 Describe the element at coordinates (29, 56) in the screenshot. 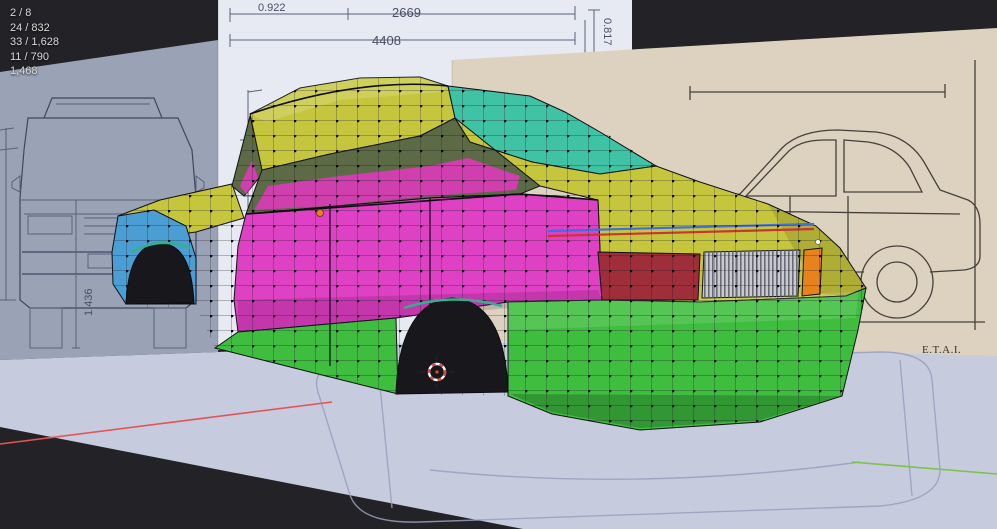

I see `stats-line-4: 11 / 790` at that location.